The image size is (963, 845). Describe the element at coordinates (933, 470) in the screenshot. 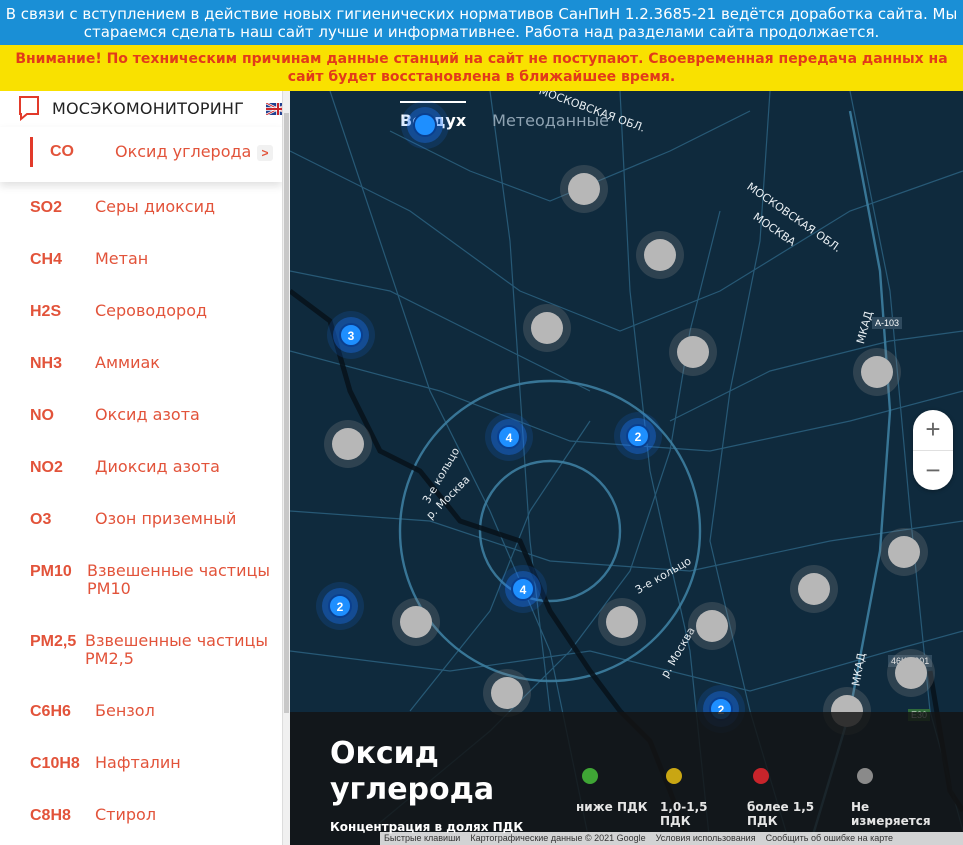

I see `zoom-out-button: −` at that location.